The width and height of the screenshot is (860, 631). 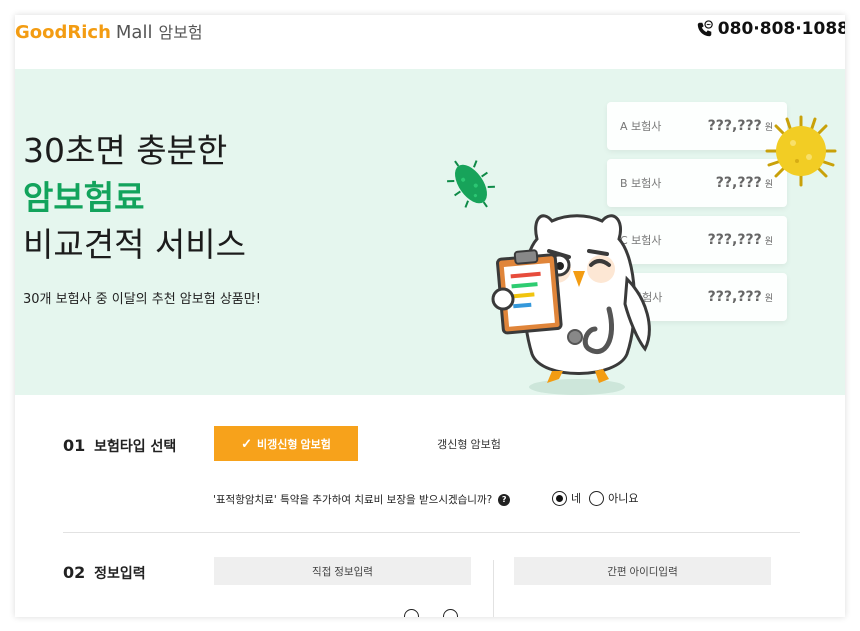 I want to click on renewal-option-button: 갱신형 암보험, so click(x=469, y=443).